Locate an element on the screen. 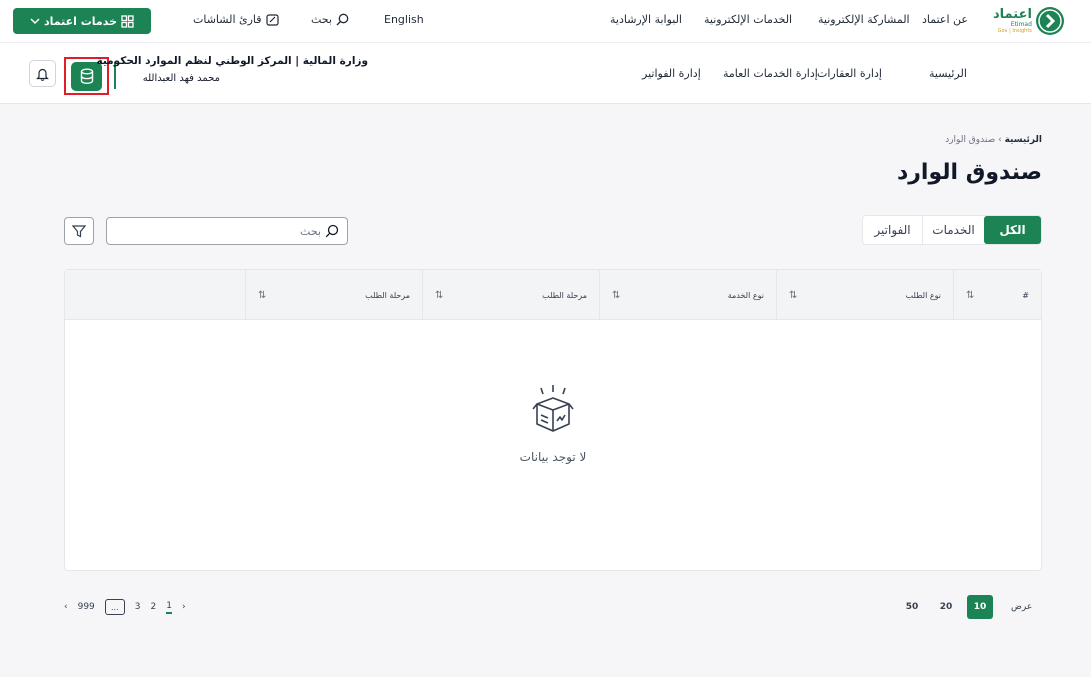  screen-reader-link: قارئ الشاشات is located at coordinates (236, 19).